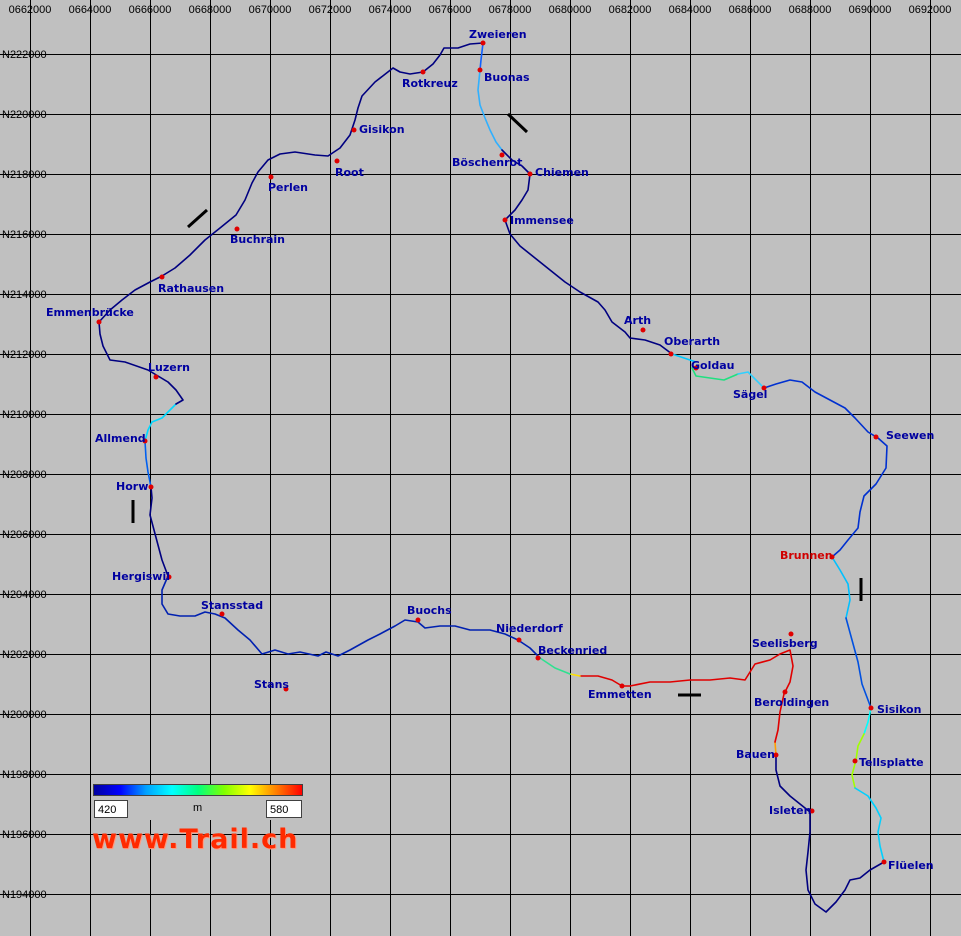  I want to click on place-label: Oberarth, so click(692, 341).